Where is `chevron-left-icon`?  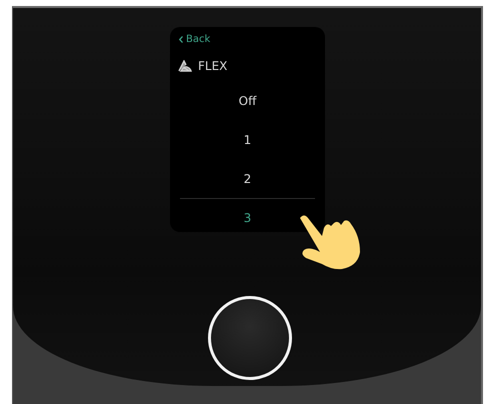 chevron-left-icon is located at coordinates (181, 39).